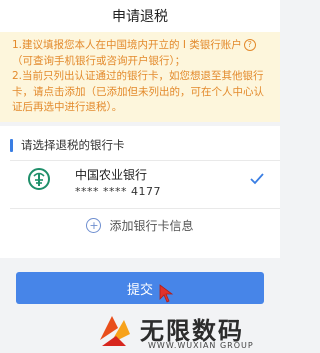 Image resolution: width=320 pixels, height=353 pixels. Describe the element at coordinates (166, 293) in the screenshot. I see `pointer-cursor-icon` at that location.